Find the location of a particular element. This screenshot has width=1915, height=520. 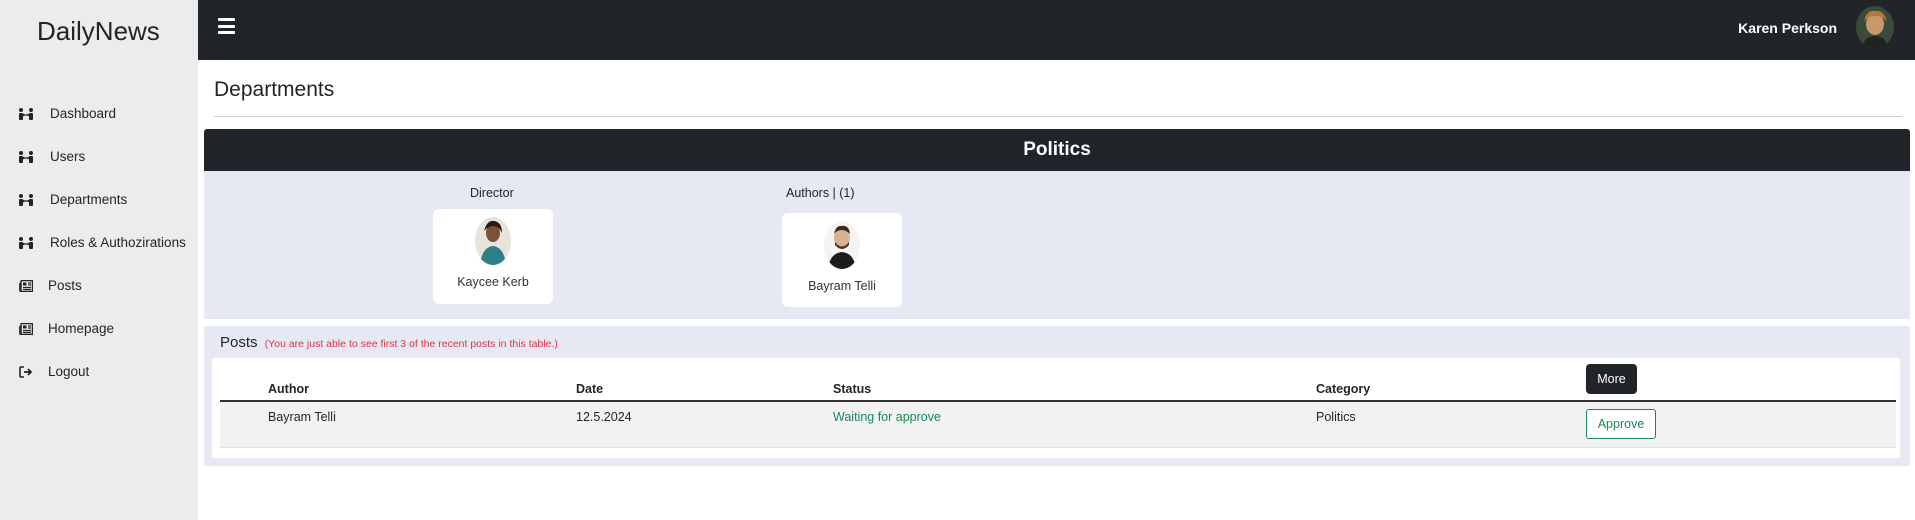

approve-button: Approve is located at coordinates (1621, 424).